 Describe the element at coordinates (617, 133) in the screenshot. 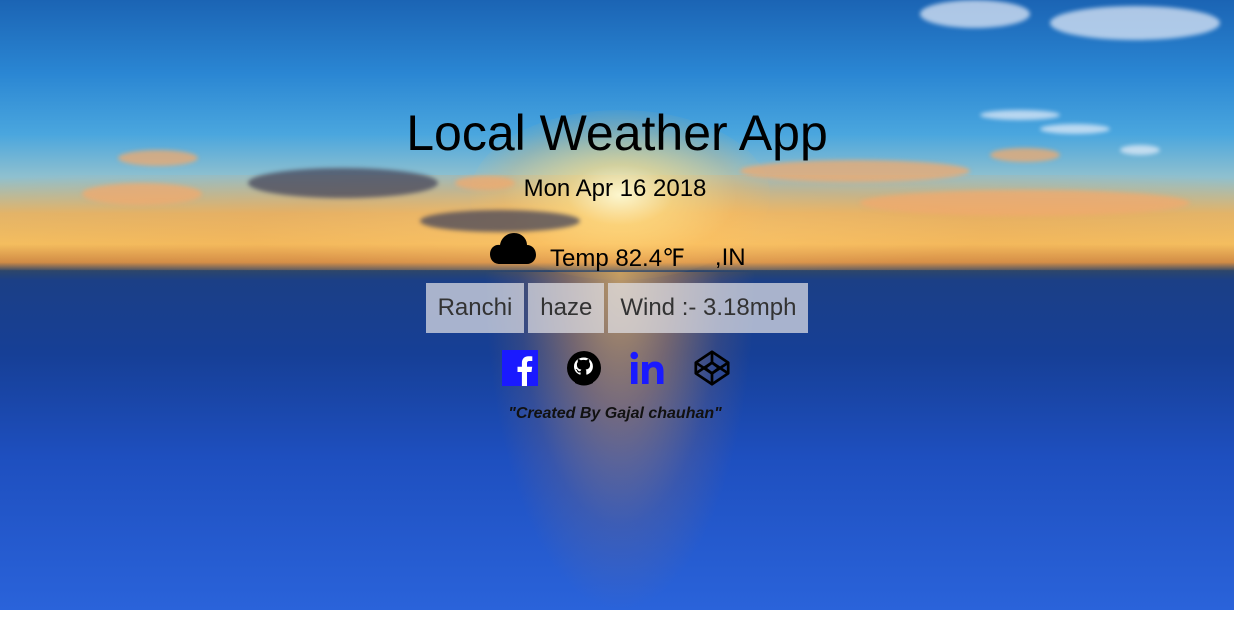

I see `app-title: Local Weather App` at that location.